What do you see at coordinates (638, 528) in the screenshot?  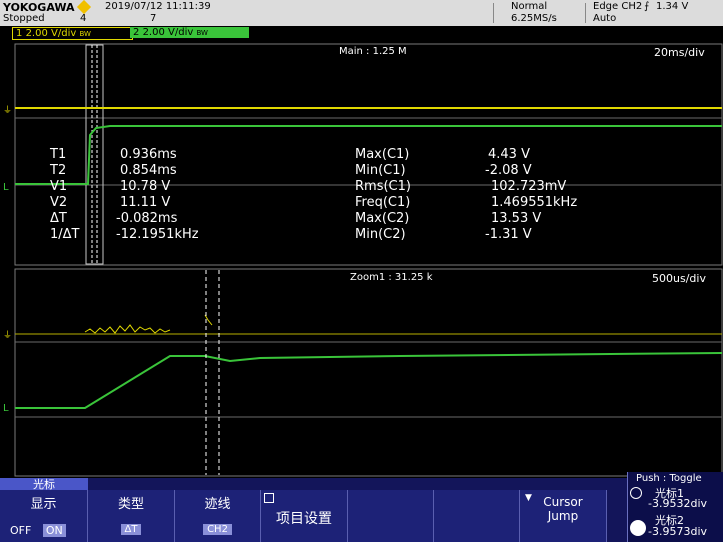 I see `knob-active-icon` at bounding box center [638, 528].